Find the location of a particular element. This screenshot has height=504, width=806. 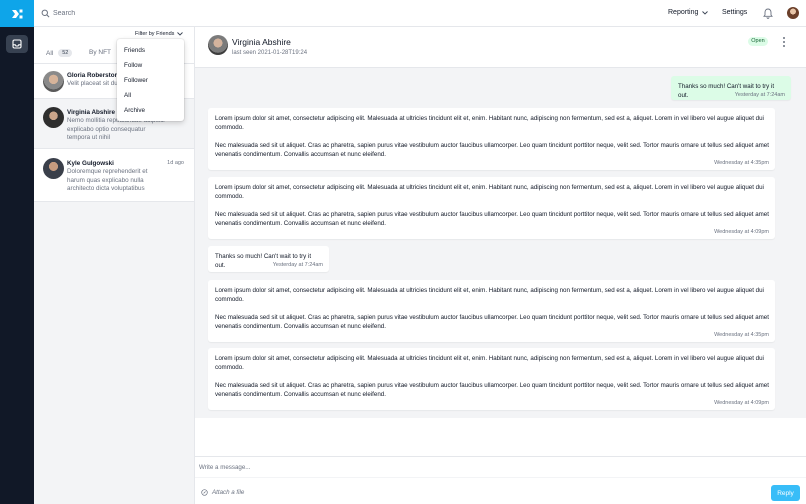

top-bar: Reporting Settings is located at coordinates (420, 13).